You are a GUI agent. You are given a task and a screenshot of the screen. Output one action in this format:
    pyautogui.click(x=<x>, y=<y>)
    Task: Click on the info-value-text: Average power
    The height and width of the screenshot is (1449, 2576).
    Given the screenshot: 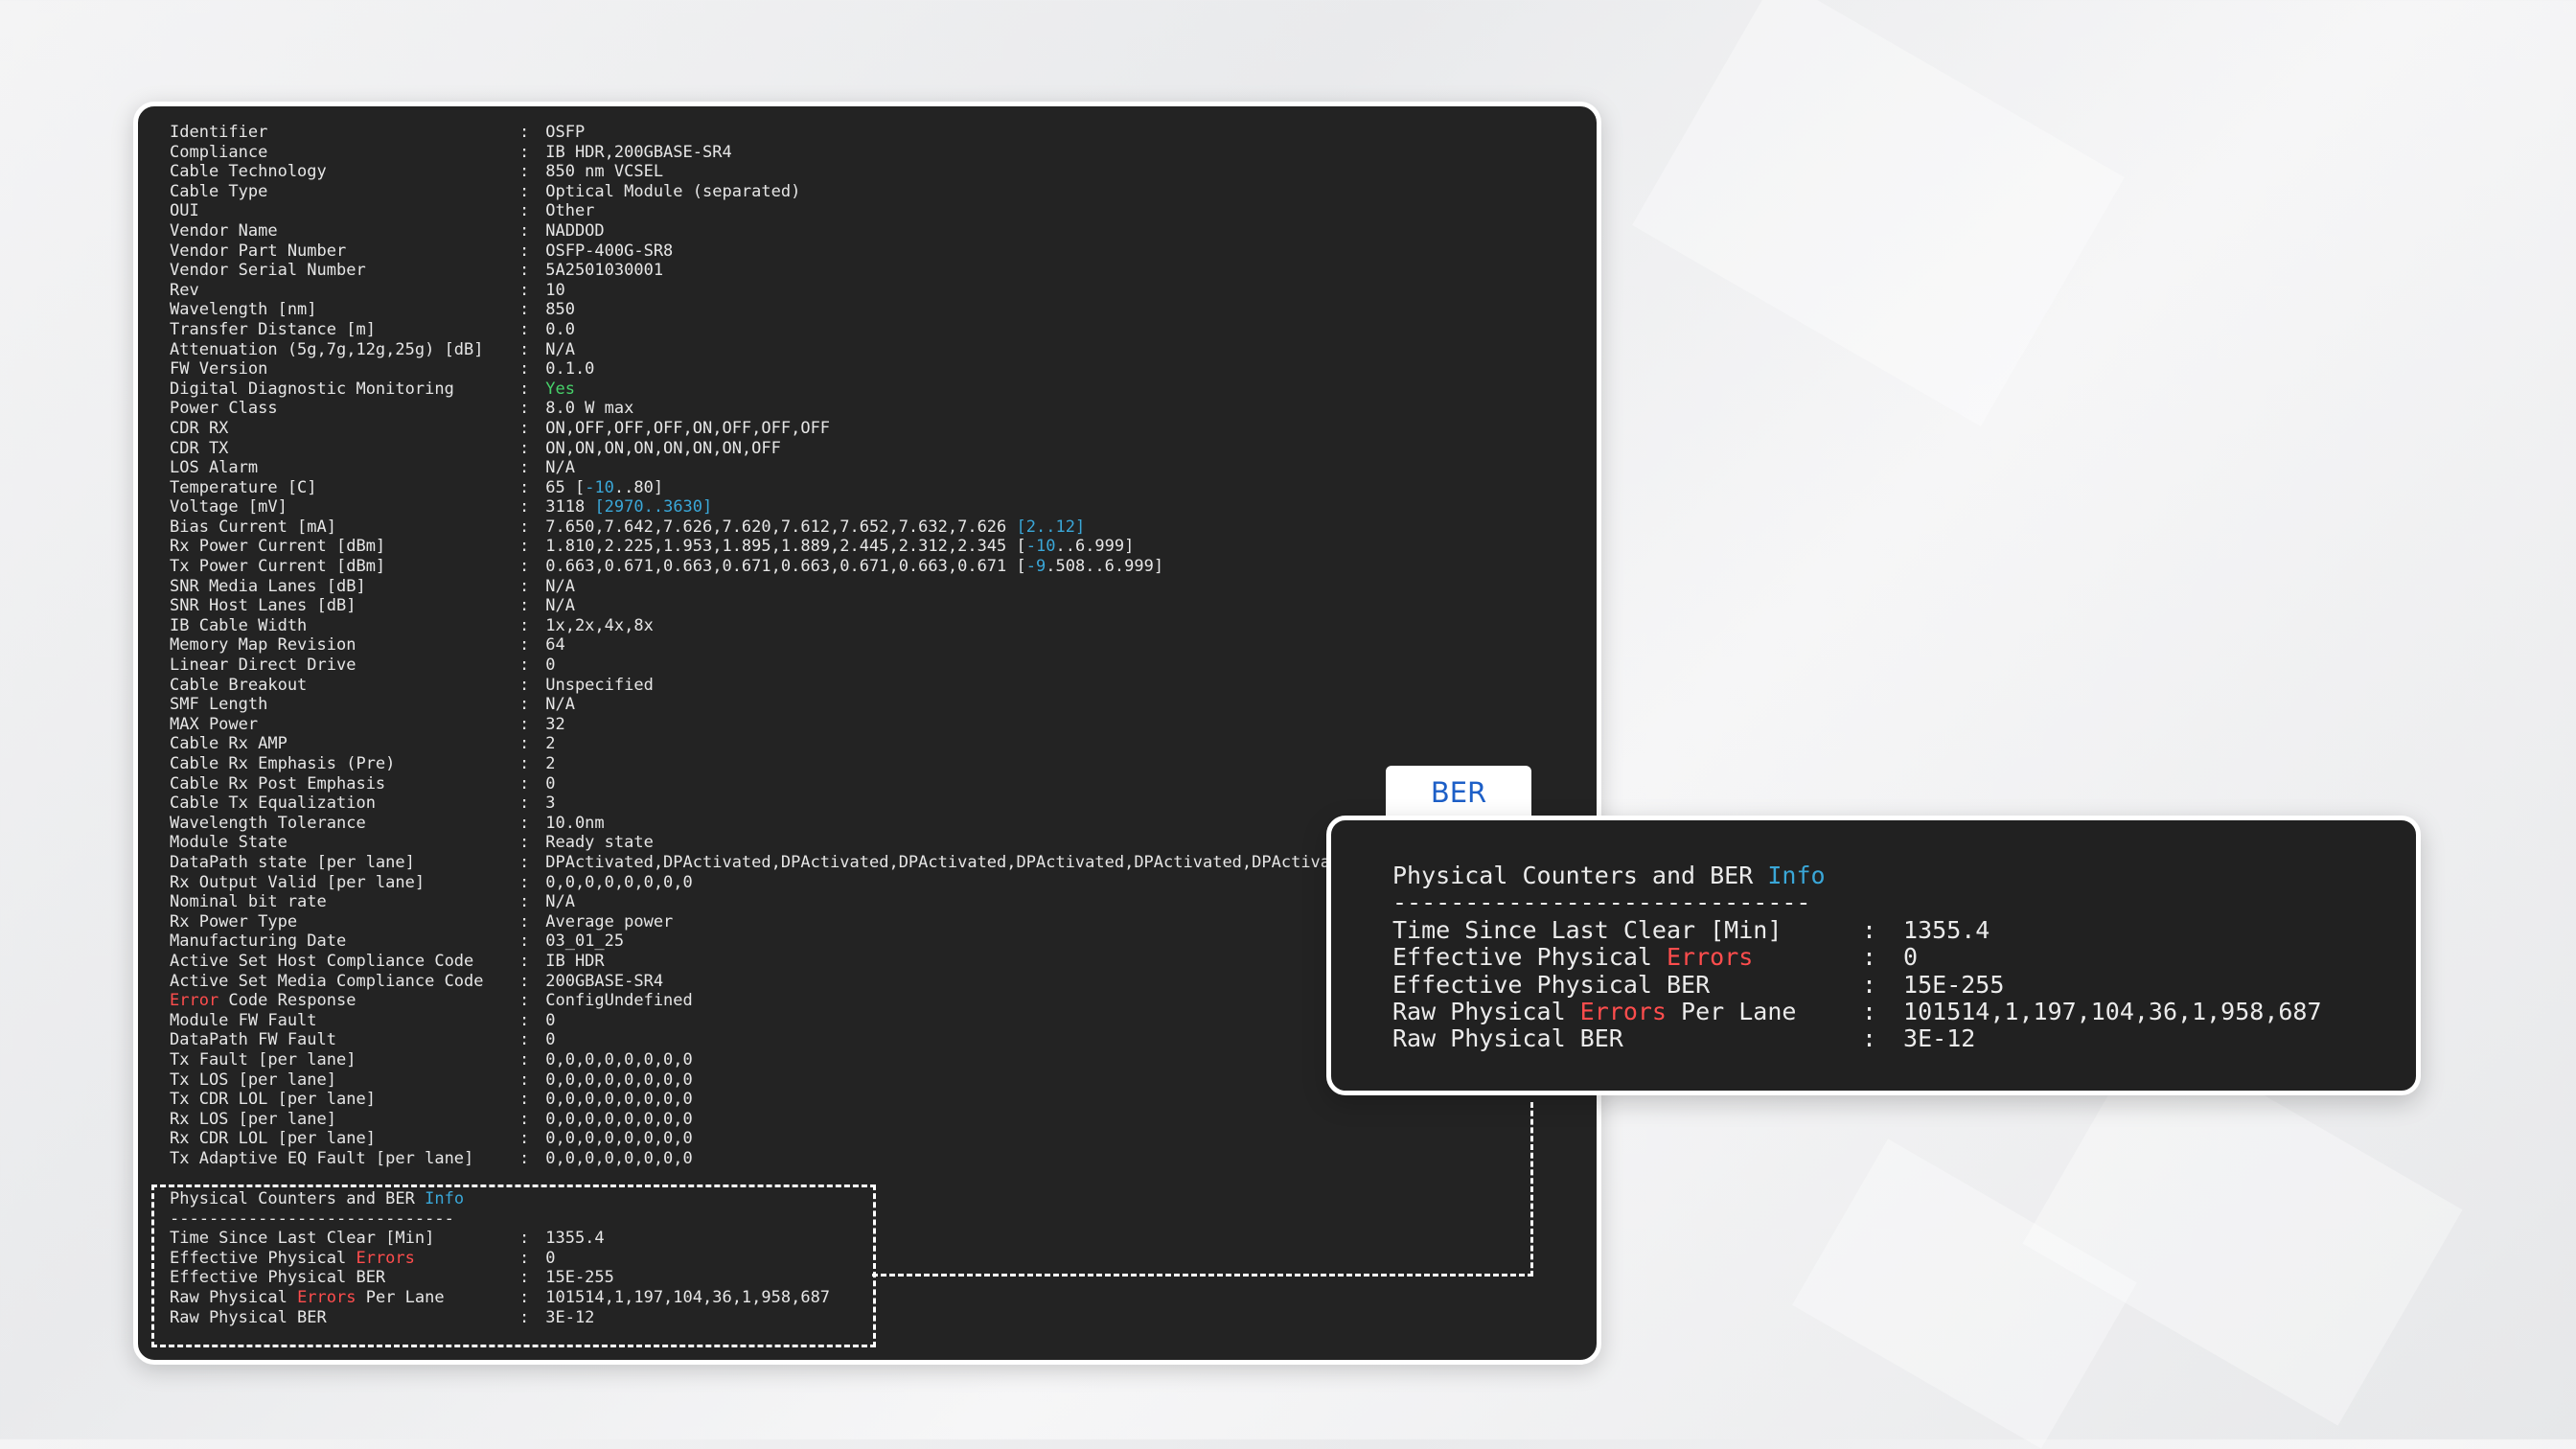 What is the action you would take?
    pyautogui.click(x=605, y=922)
    